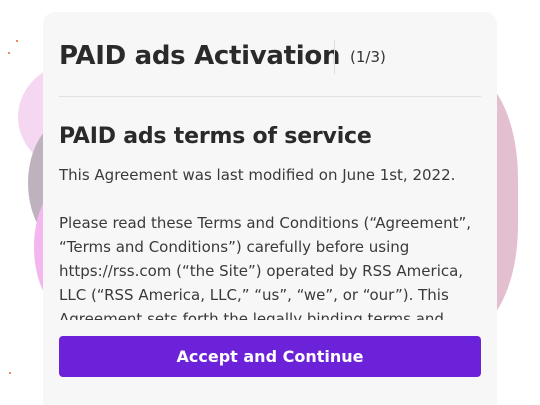 The image size is (540, 405). What do you see at coordinates (215, 136) in the screenshot?
I see `terms-heading: PAID ads terms of service` at bounding box center [215, 136].